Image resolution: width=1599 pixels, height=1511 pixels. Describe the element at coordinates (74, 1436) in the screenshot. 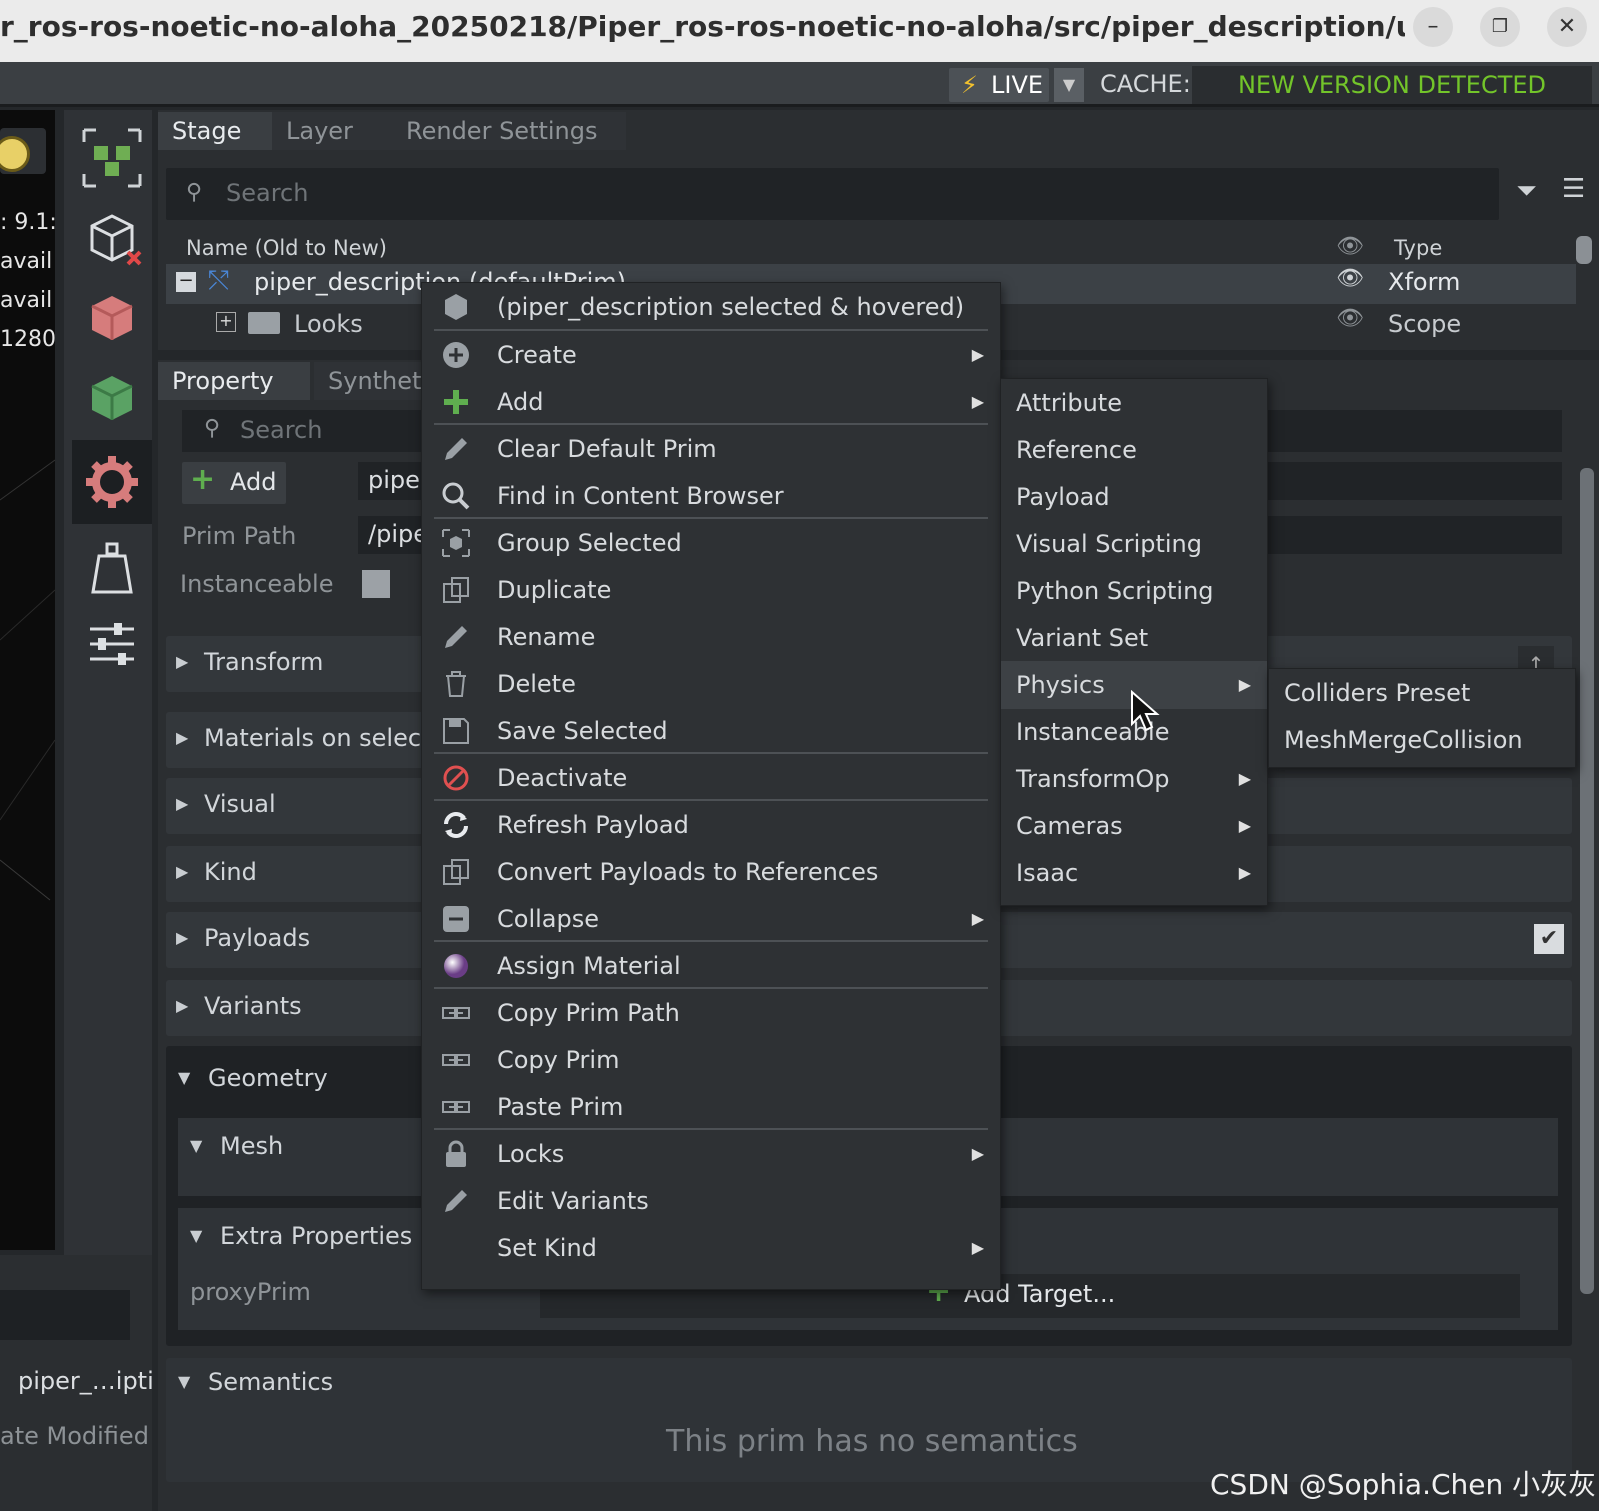

I see `date-modified-header: ate Modified` at that location.